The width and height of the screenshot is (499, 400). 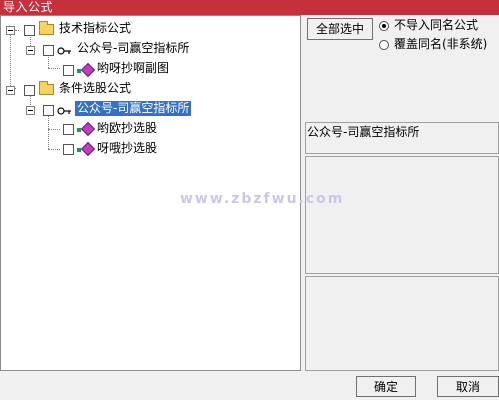 I want to click on skip-duplicates-radio, so click(x=384, y=26).